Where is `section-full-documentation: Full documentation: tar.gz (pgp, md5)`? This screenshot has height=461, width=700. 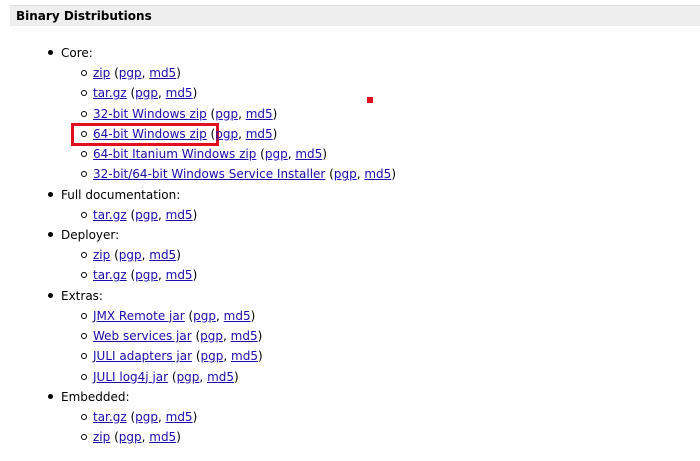
section-full-documentation: Full documentation: tar.gz (pgp, md5) is located at coordinates (198, 205).